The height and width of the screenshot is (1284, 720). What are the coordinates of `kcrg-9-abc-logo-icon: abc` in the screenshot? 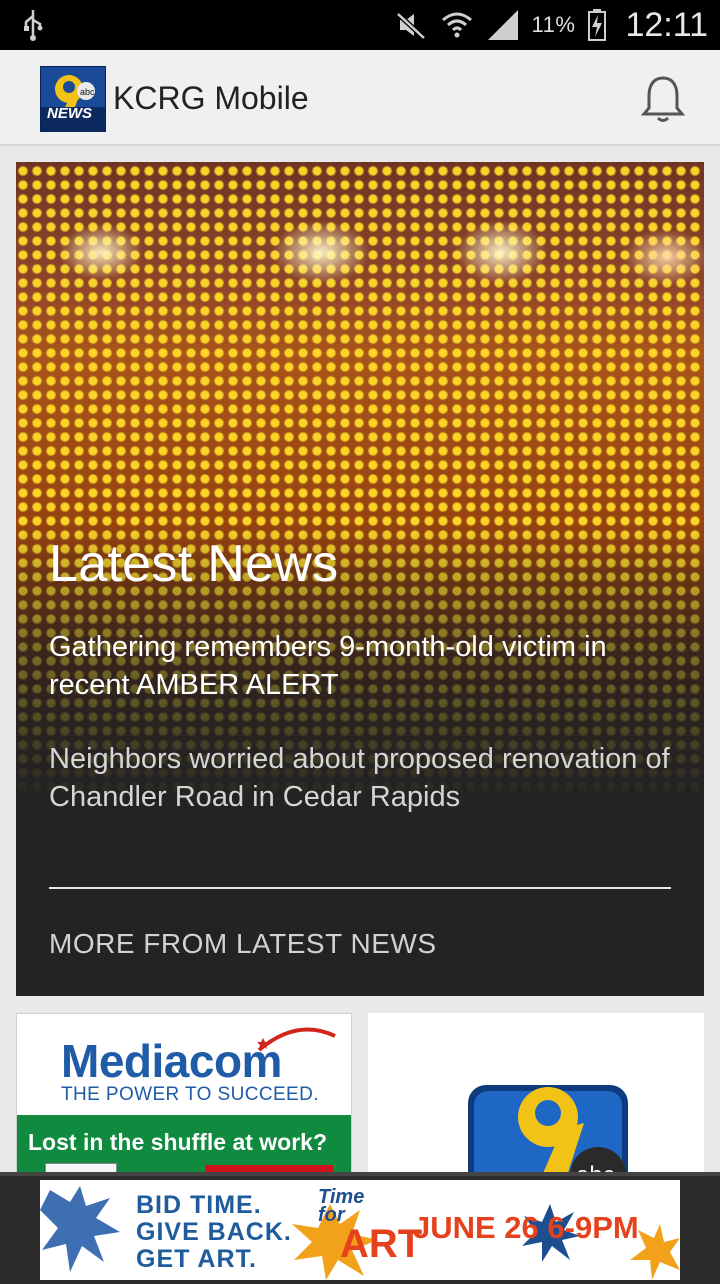 It's located at (548, 1134).